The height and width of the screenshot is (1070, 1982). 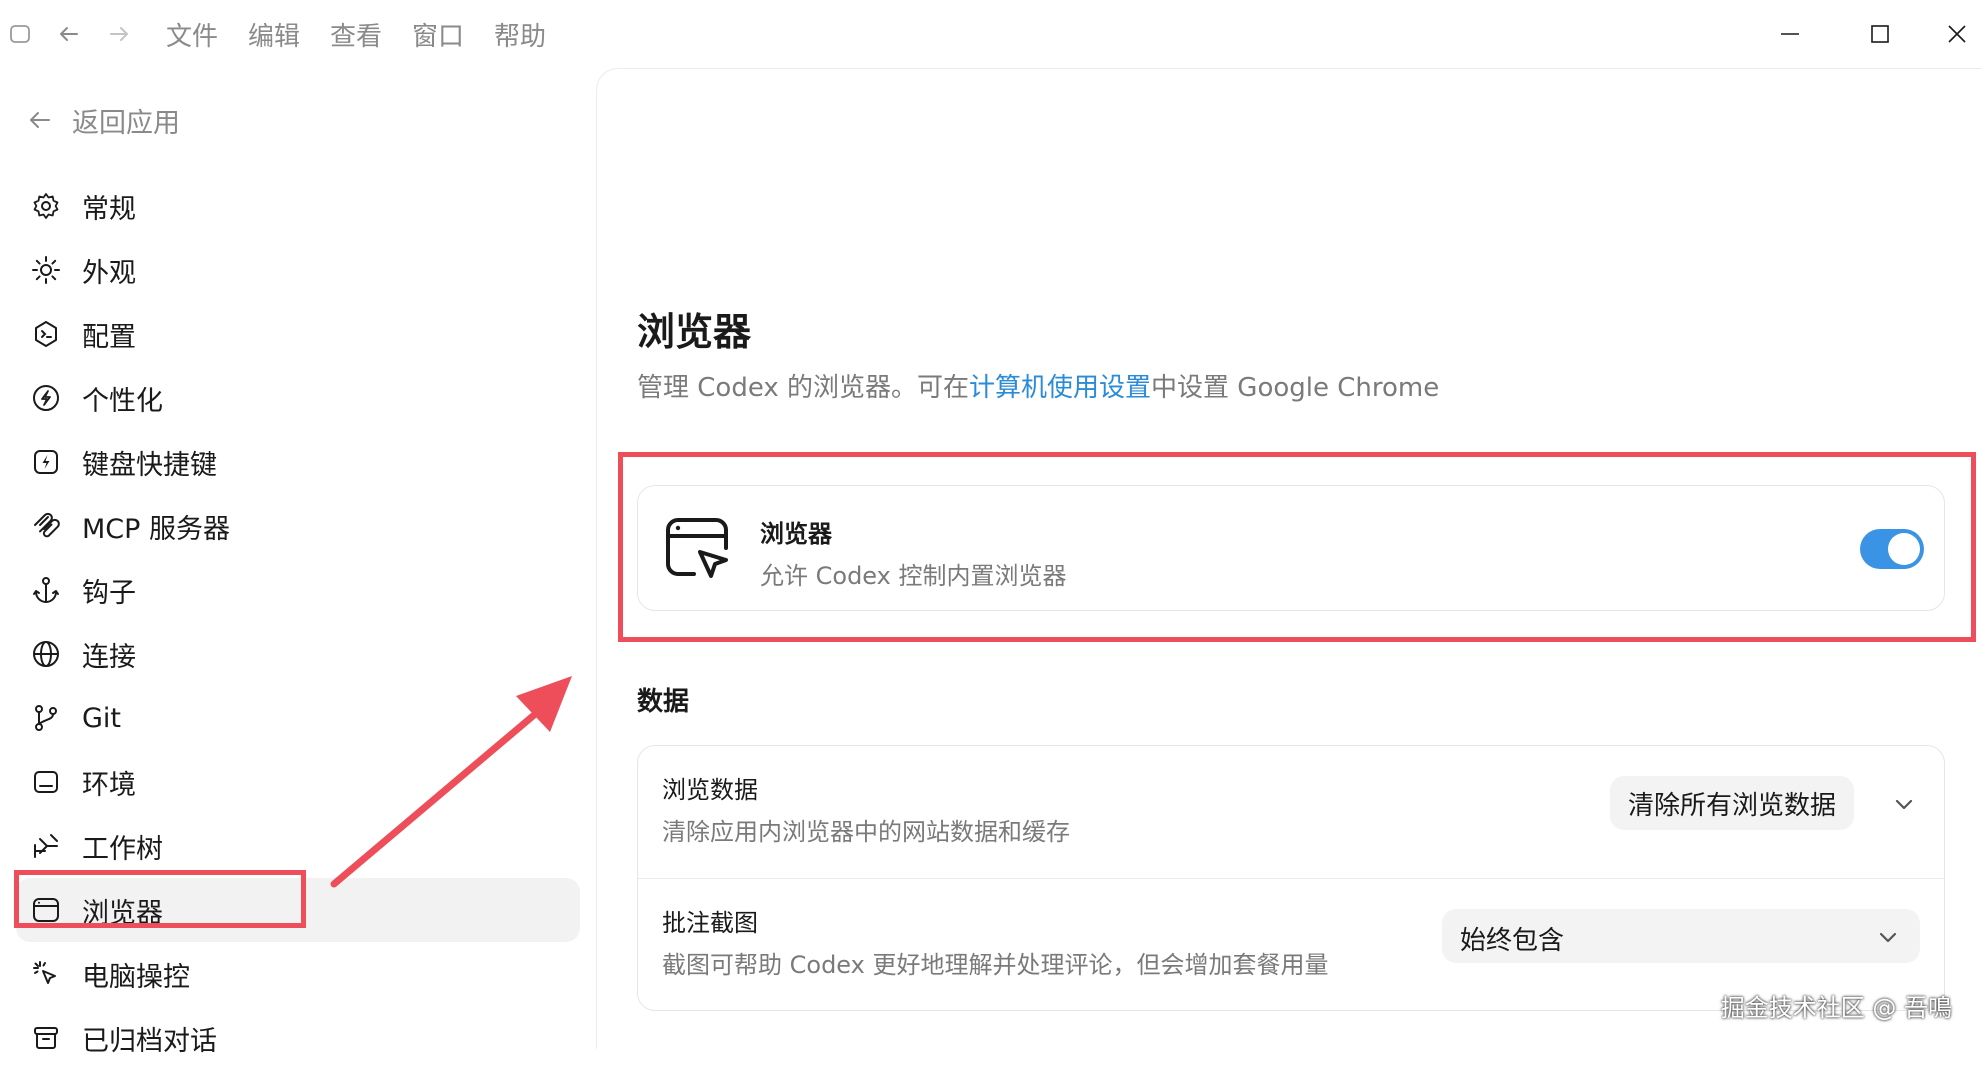 I want to click on sidebar-item-label: MCP 服务器, so click(x=156, y=529).